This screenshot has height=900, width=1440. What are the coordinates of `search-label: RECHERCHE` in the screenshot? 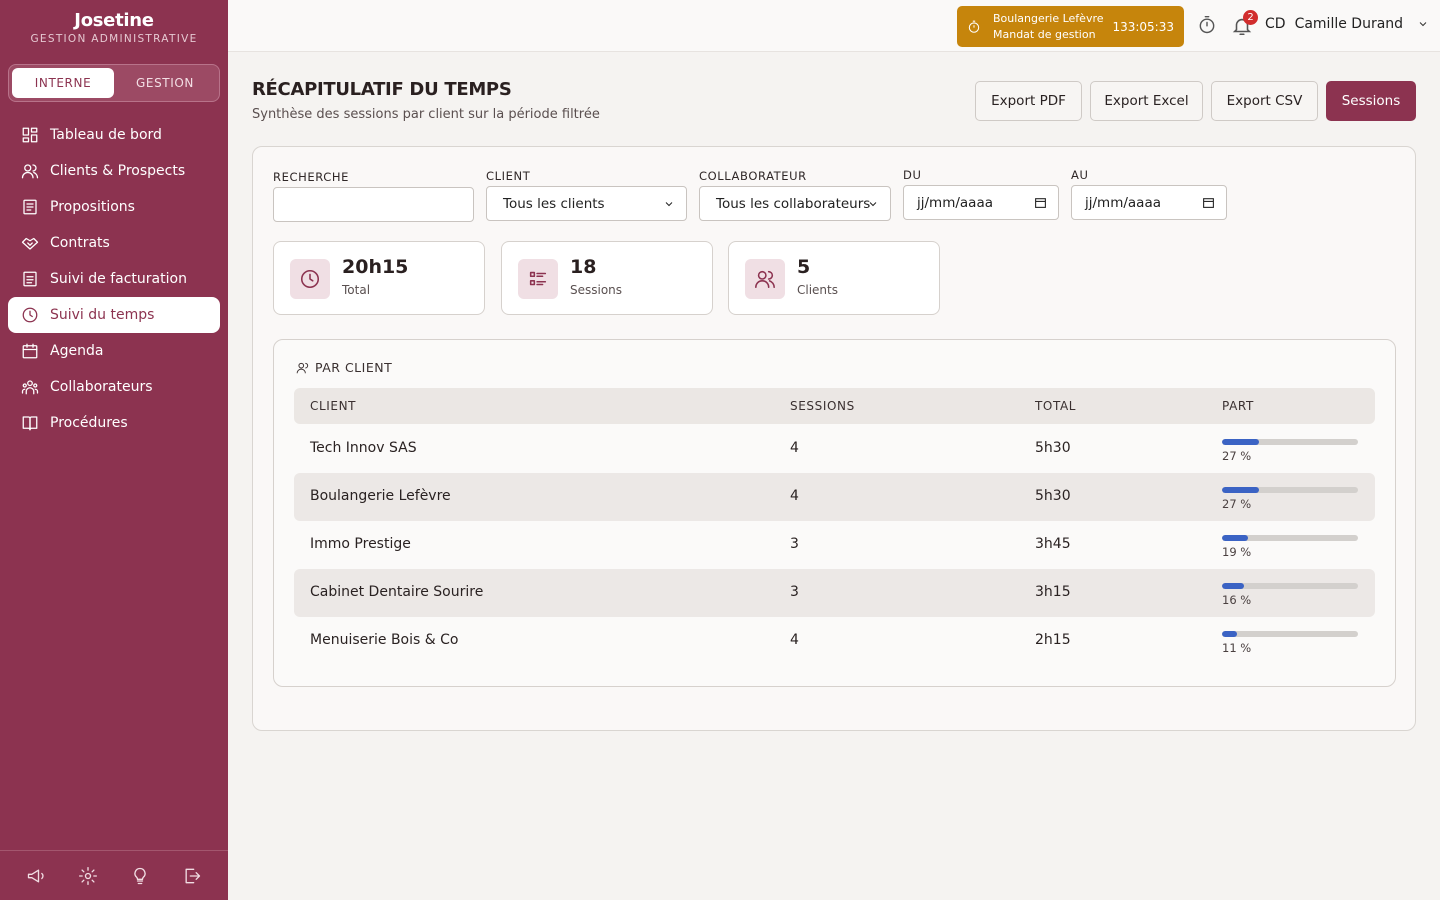 It's located at (311, 177).